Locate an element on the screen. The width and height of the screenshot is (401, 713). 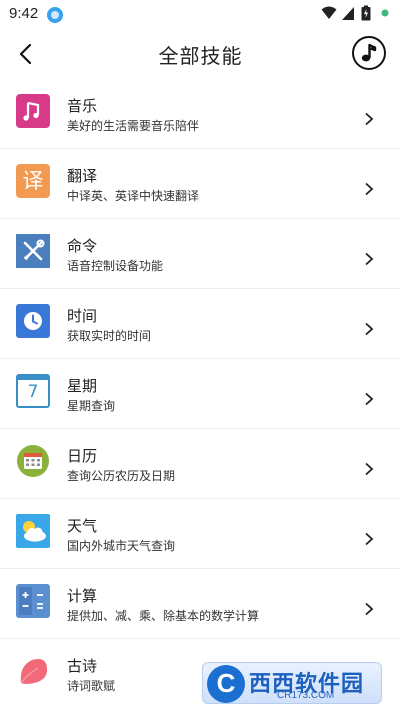
skill-description: 星期查询 is located at coordinates (91, 406).